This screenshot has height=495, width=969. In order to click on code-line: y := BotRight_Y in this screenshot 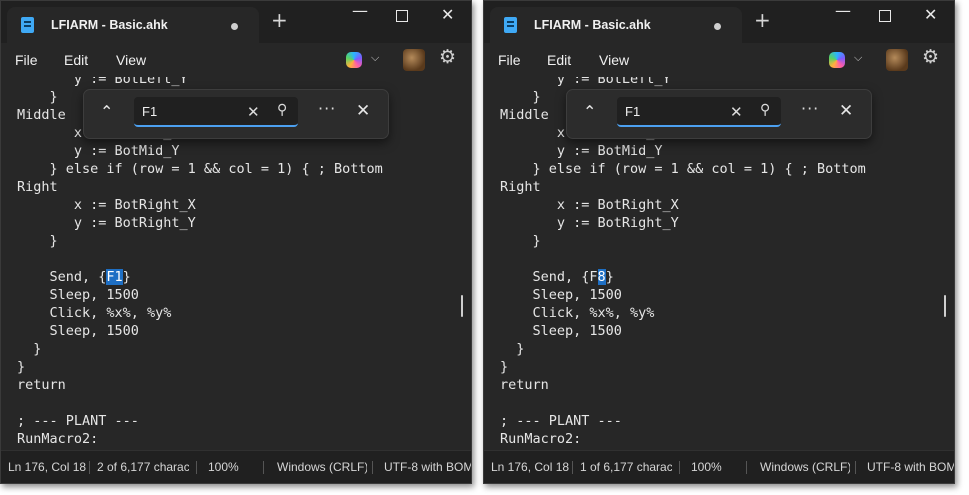, I will do `click(683, 223)`.